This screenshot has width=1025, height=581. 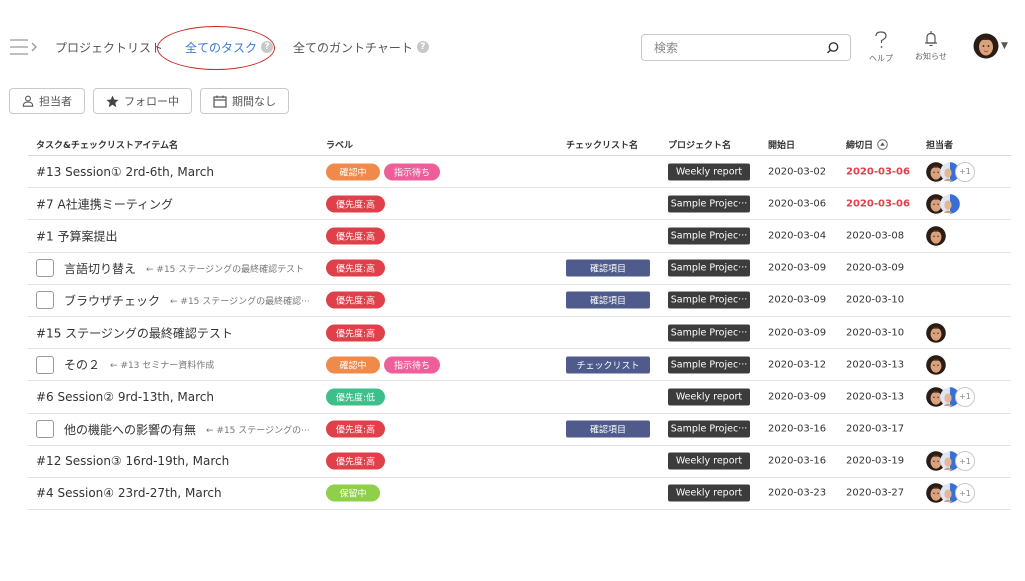 What do you see at coordinates (258, 429) in the screenshot?
I see `parent-task-link: ← #15 ステージングの···` at bounding box center [258, 429].